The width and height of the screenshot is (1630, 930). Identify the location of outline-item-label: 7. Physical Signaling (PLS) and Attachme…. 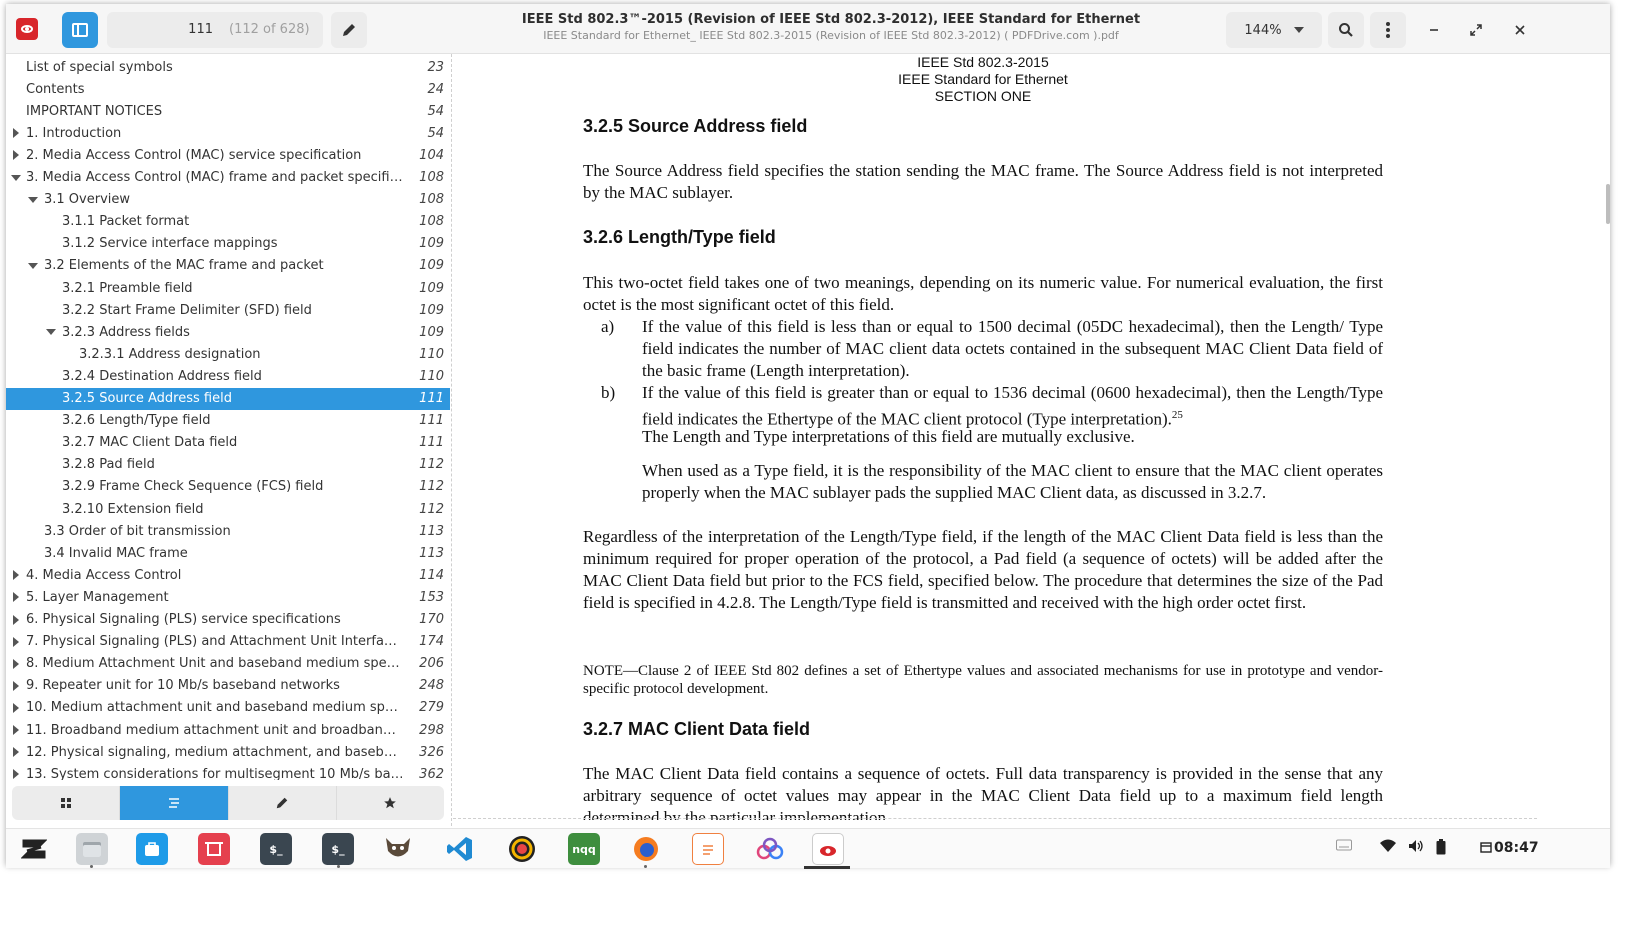
(215, 642).